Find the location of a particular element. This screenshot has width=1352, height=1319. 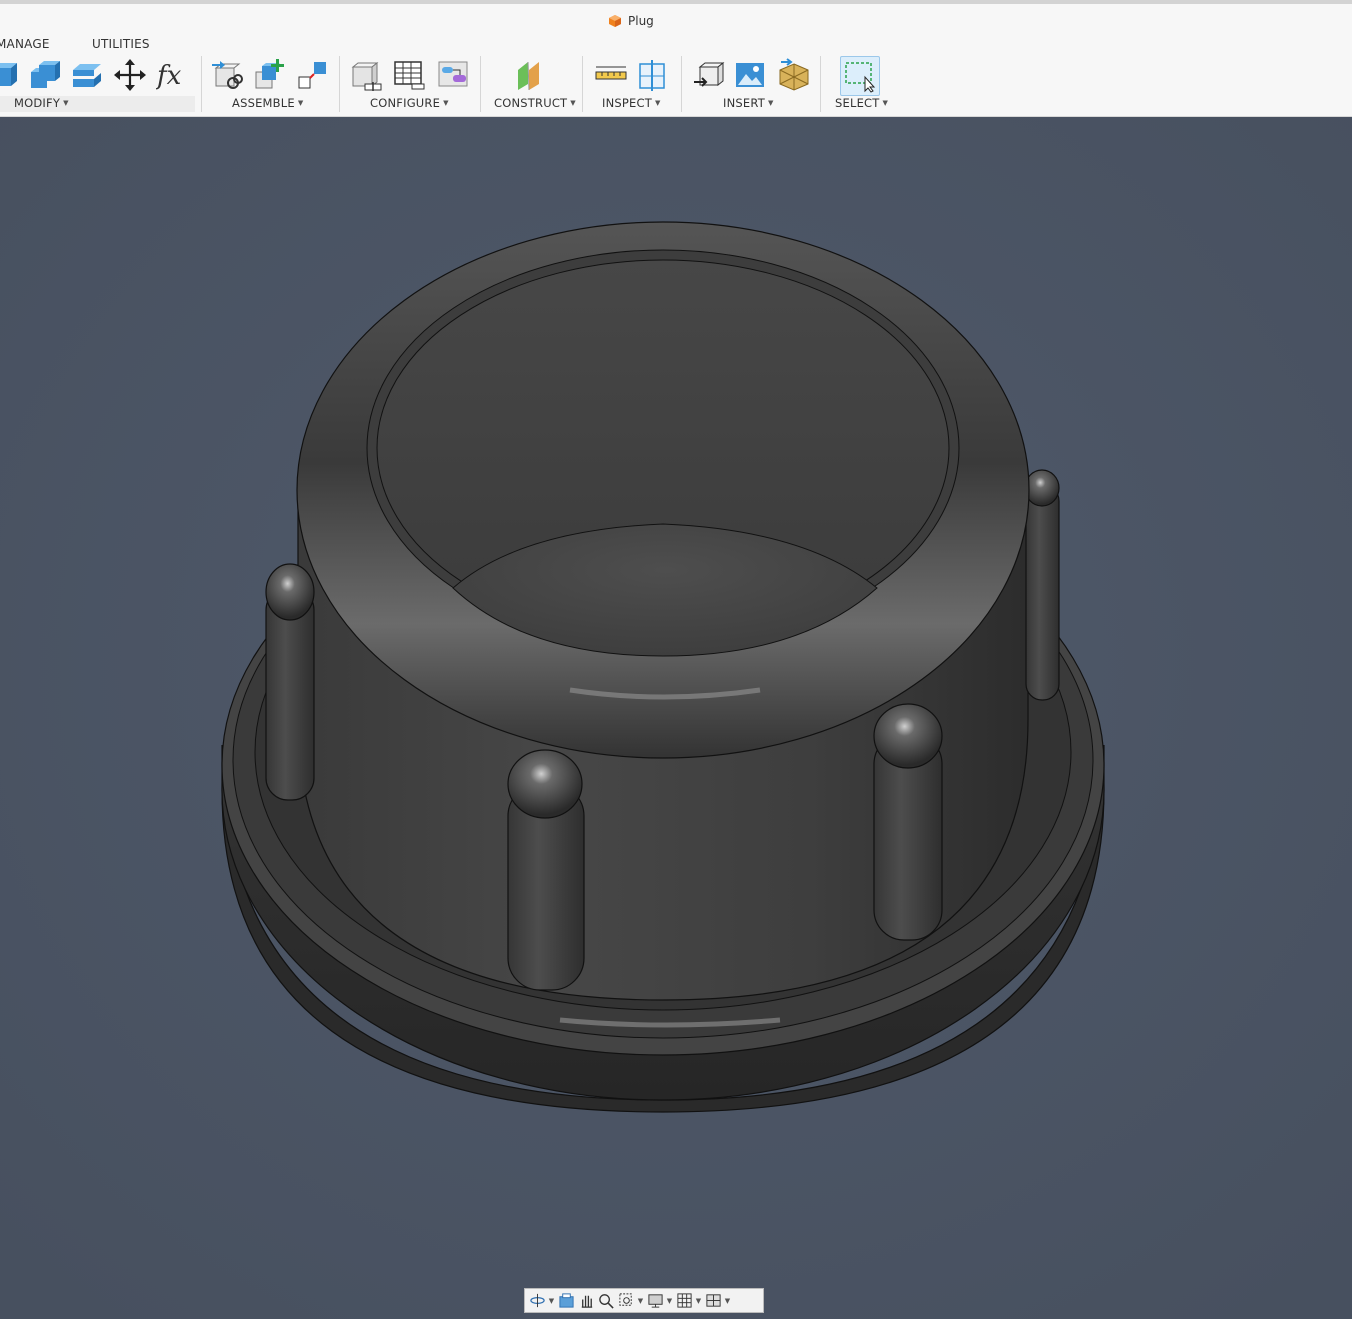

section-analysis-tool is located at coordinates (653, 75).